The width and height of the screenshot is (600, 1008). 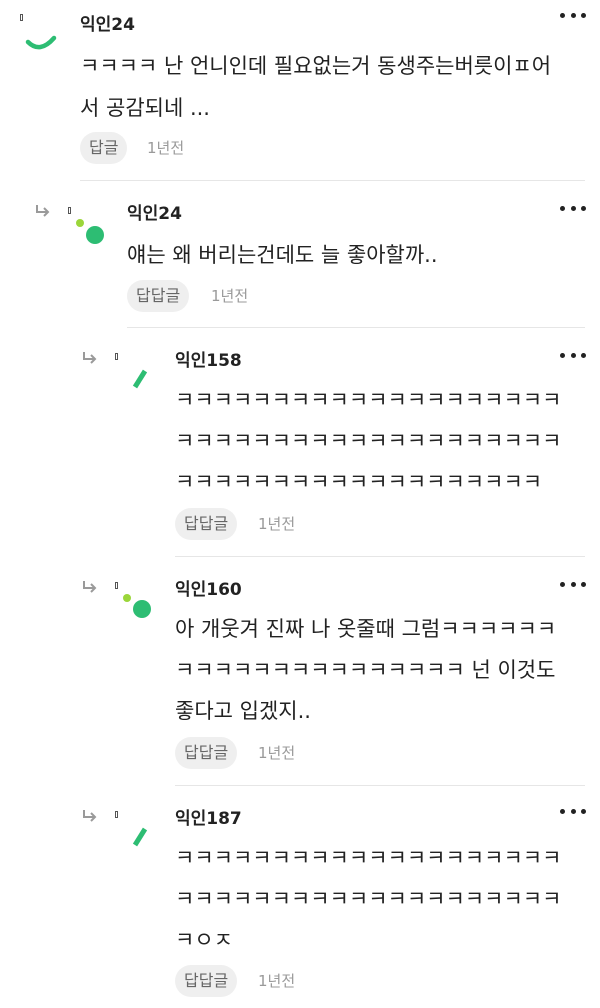 What do you see at coordinates (366, 629) in the screenshot?
I see `comment-text-line: 아 개웃겨 진짜 나 옷줄때 그럼ㅋㅋㅋㅋㅋㅋ` at bounding box center [366, 629].